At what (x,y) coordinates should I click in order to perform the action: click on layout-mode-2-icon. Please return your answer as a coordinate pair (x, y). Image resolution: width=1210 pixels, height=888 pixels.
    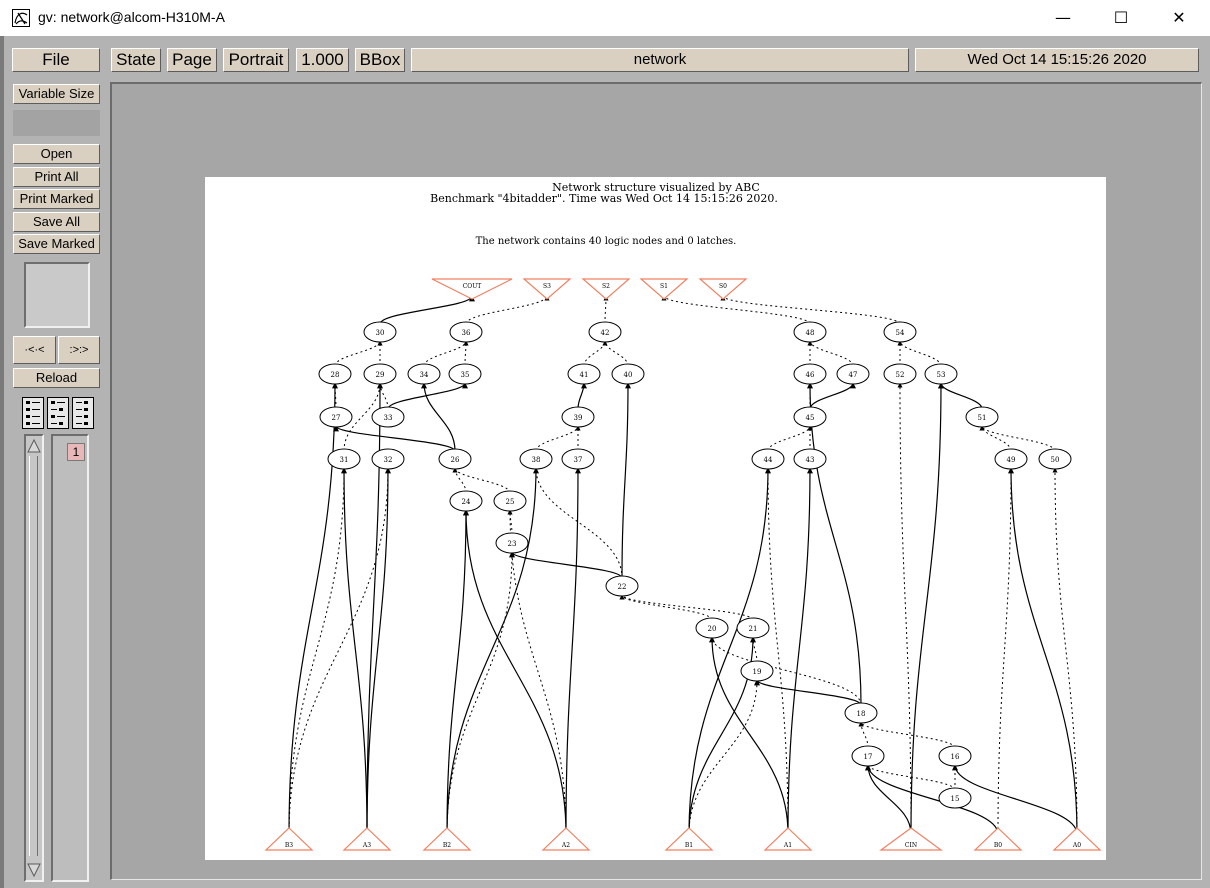
    Looking at the image, I should click on (58, 413).